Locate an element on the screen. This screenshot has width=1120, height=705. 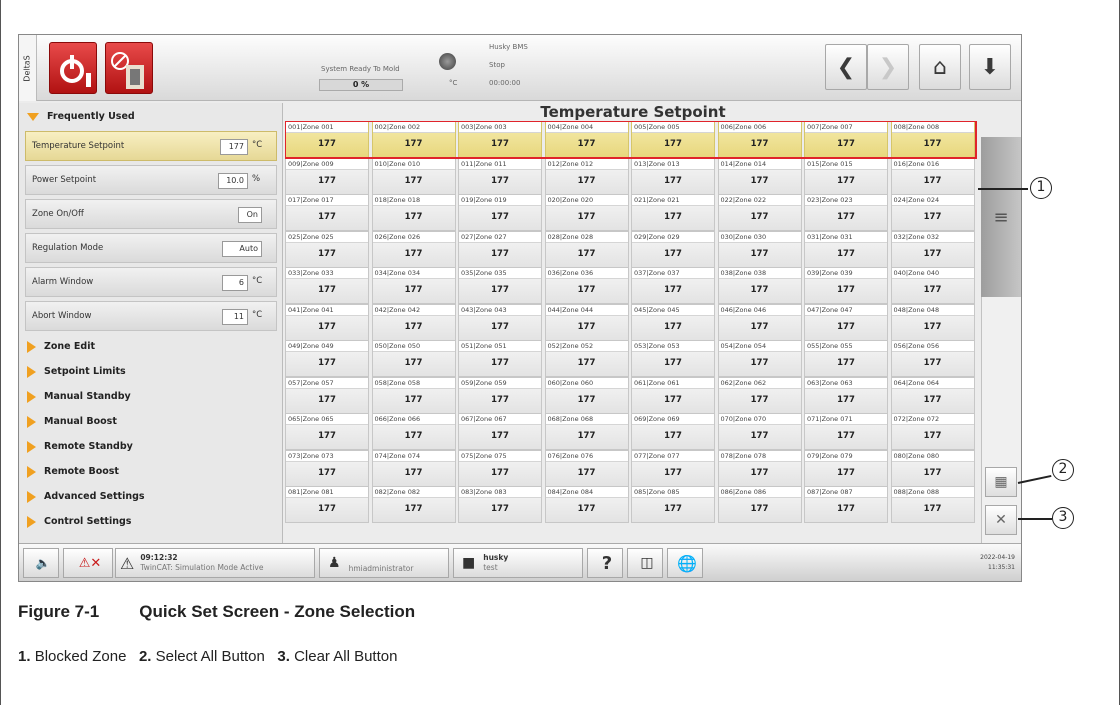
section-header: Manual Standby is located at coordinates (151, 396).